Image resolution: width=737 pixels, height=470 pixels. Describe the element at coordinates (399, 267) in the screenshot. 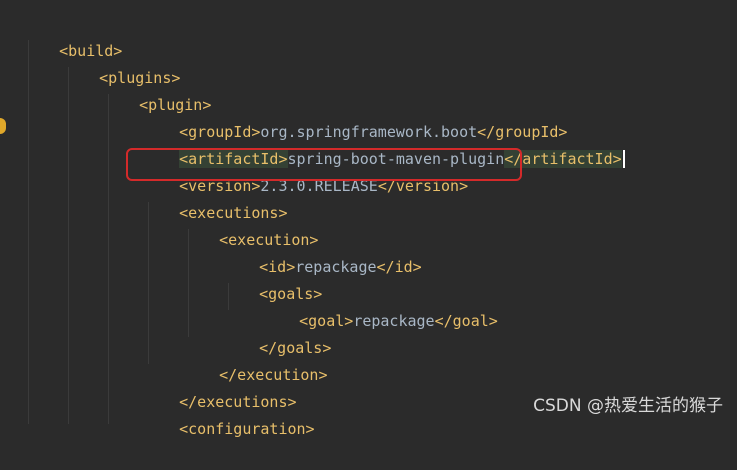

I see `close-tag: </id>` at that location.